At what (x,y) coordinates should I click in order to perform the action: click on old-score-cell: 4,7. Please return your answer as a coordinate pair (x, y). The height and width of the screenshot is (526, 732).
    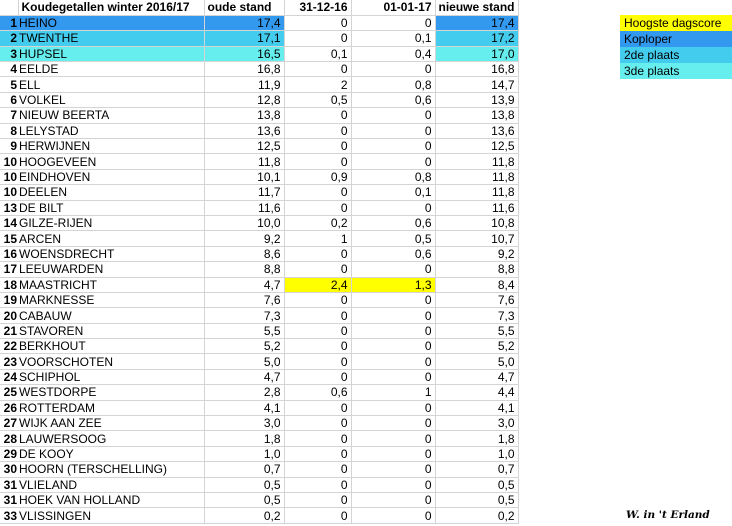
    Looking at the image, I should click on (244, 377).